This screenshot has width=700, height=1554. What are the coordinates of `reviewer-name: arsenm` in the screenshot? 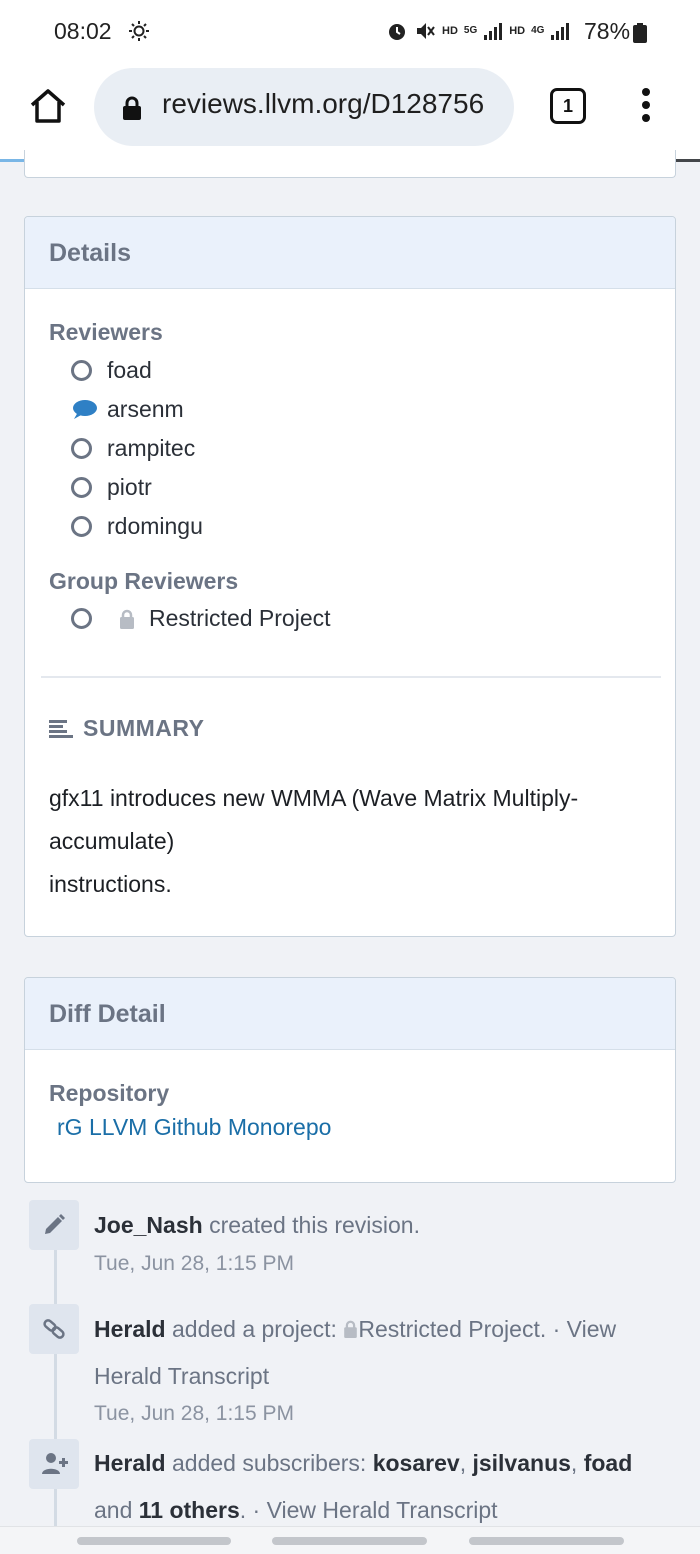 It's located at (145, 409).